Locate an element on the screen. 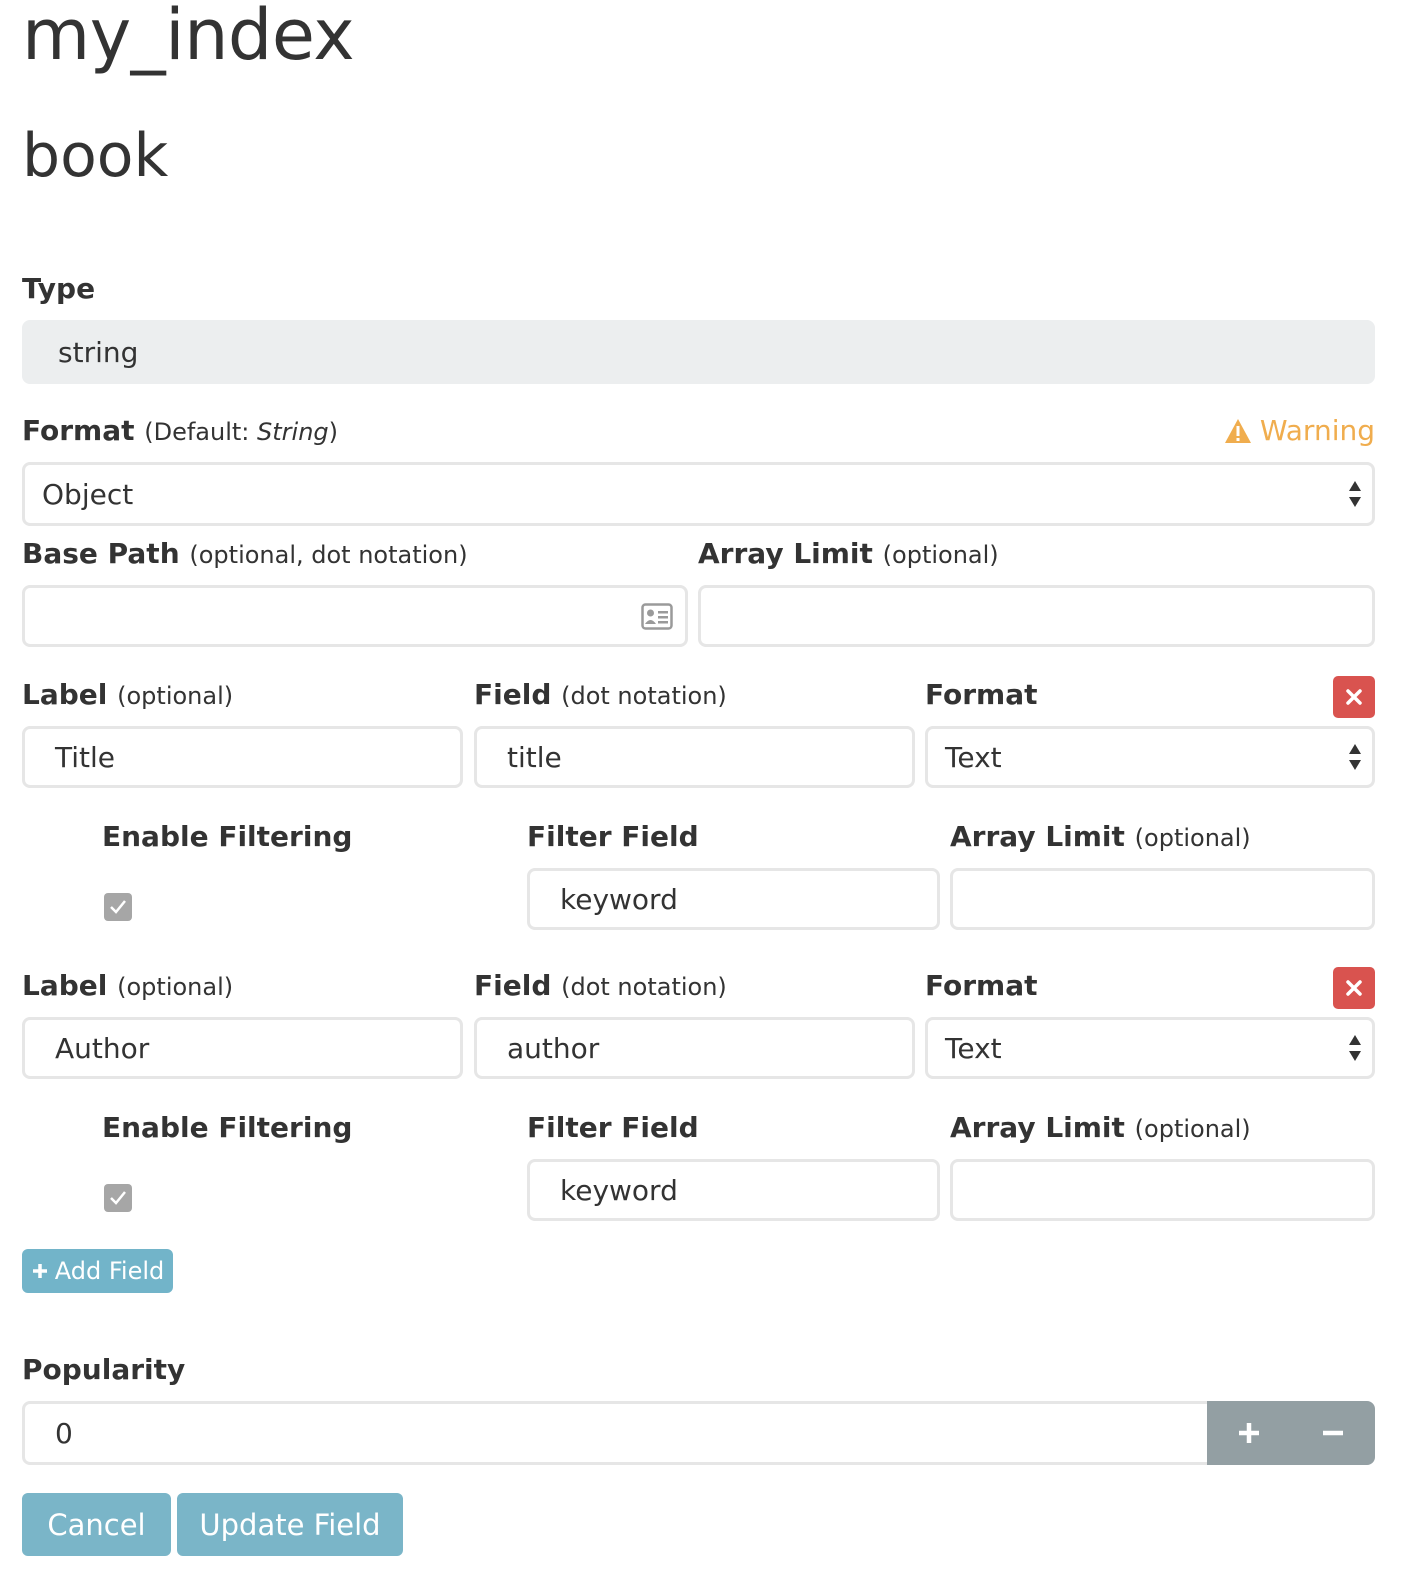  field-2-array-limit-input is located at coordinates (1162, 1190).